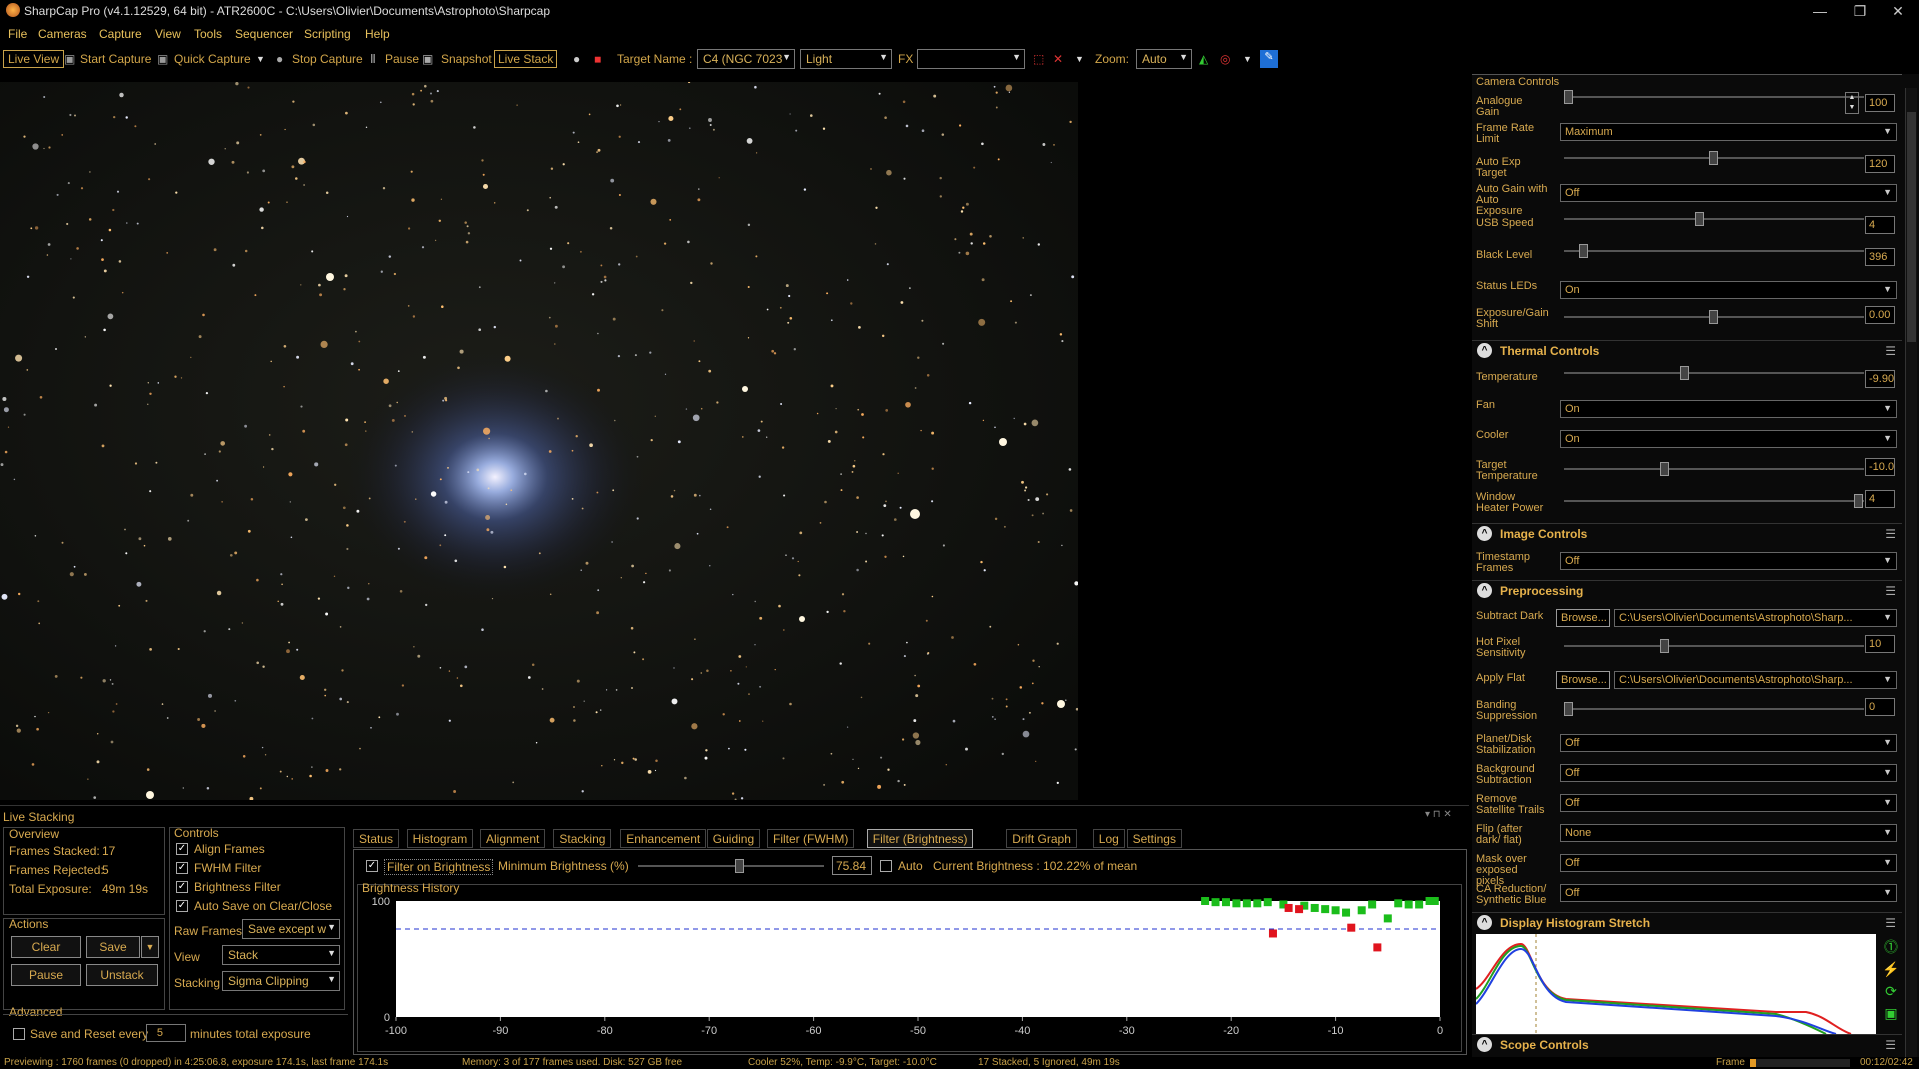  What do you see at coordinates (1728, 132) in the screenshot?
I see `frame-rate-limit-select: Maximum ▼` at bounding box center [1728, 132].